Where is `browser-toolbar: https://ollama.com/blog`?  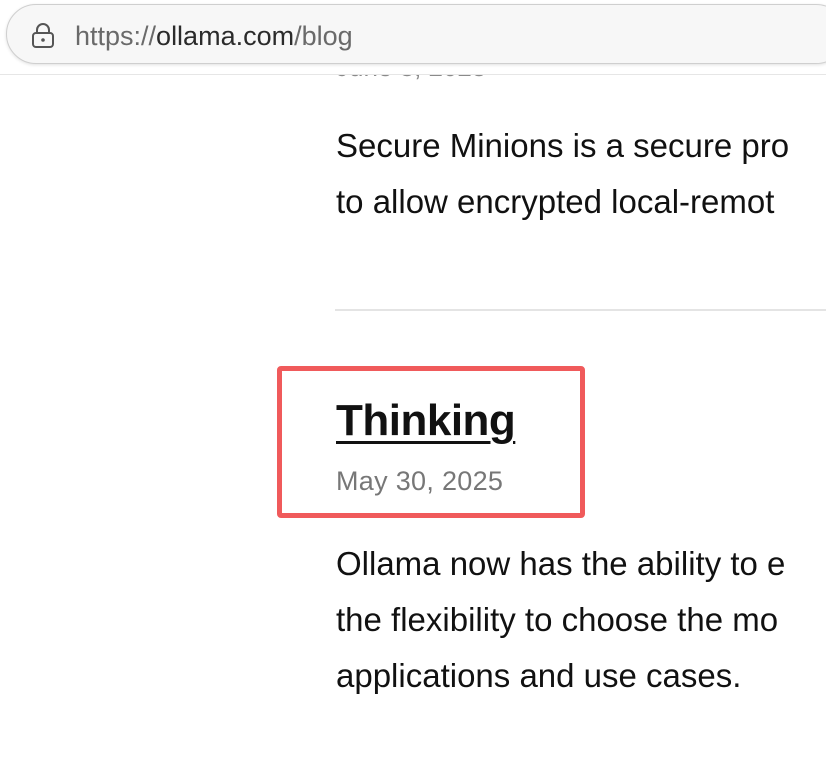 browser-toolbar: https://ollama.com/blog is located at coordinates (413, 37).